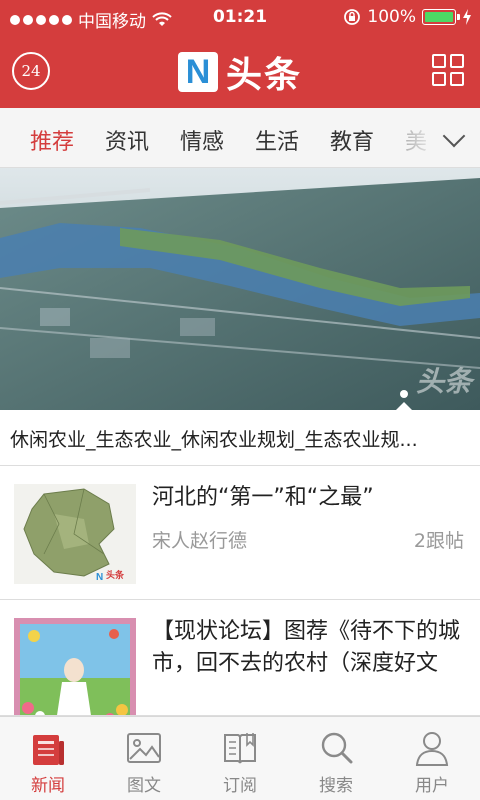  What do you see at coordinates (48, 750) in the screenshot?
I see `newspaper-icon` at bounding box center [48, 750].